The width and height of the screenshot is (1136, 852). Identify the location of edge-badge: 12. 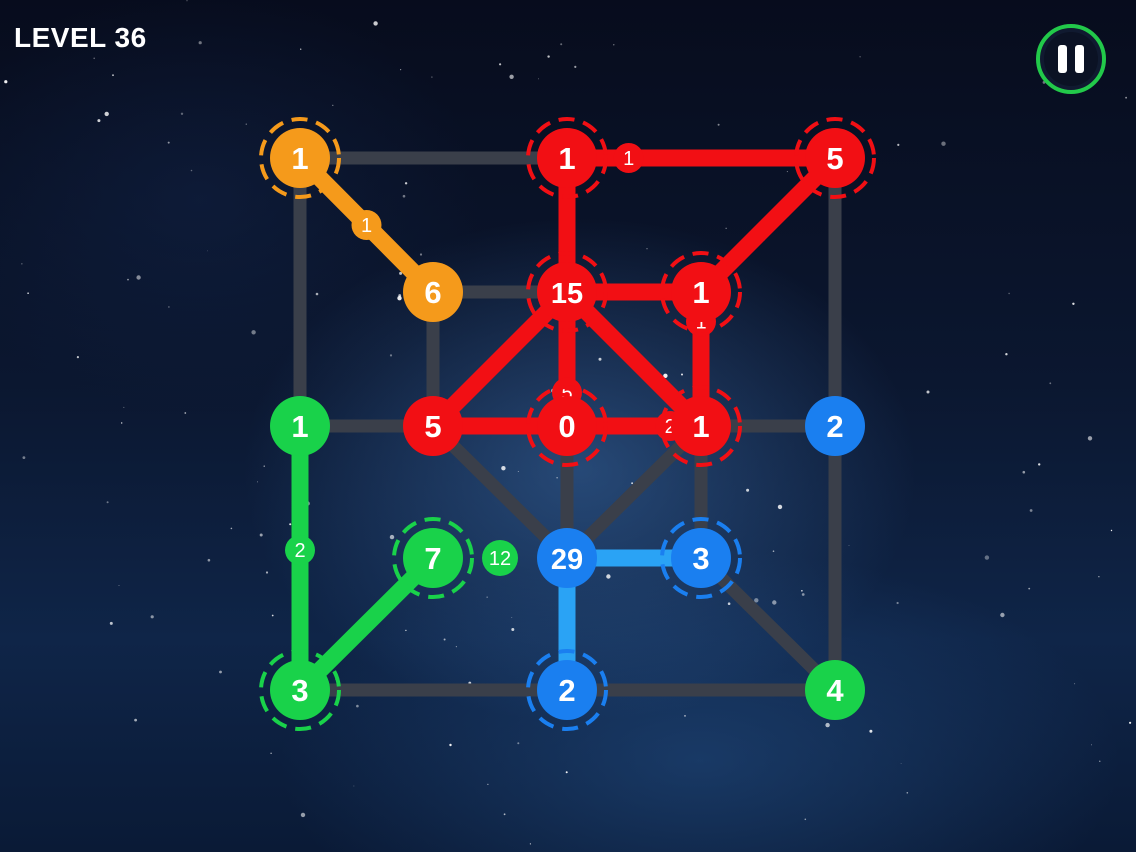
(500, 558).